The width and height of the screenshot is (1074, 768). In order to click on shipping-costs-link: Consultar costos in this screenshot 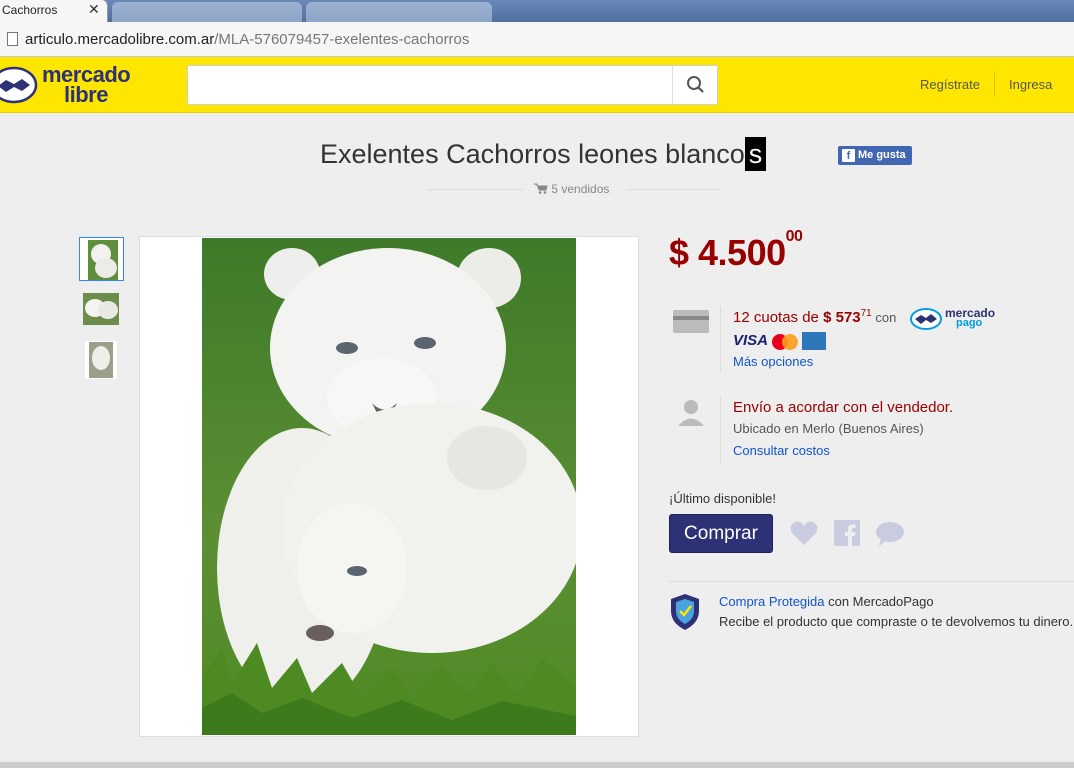, I will do `click(781, 450)`.